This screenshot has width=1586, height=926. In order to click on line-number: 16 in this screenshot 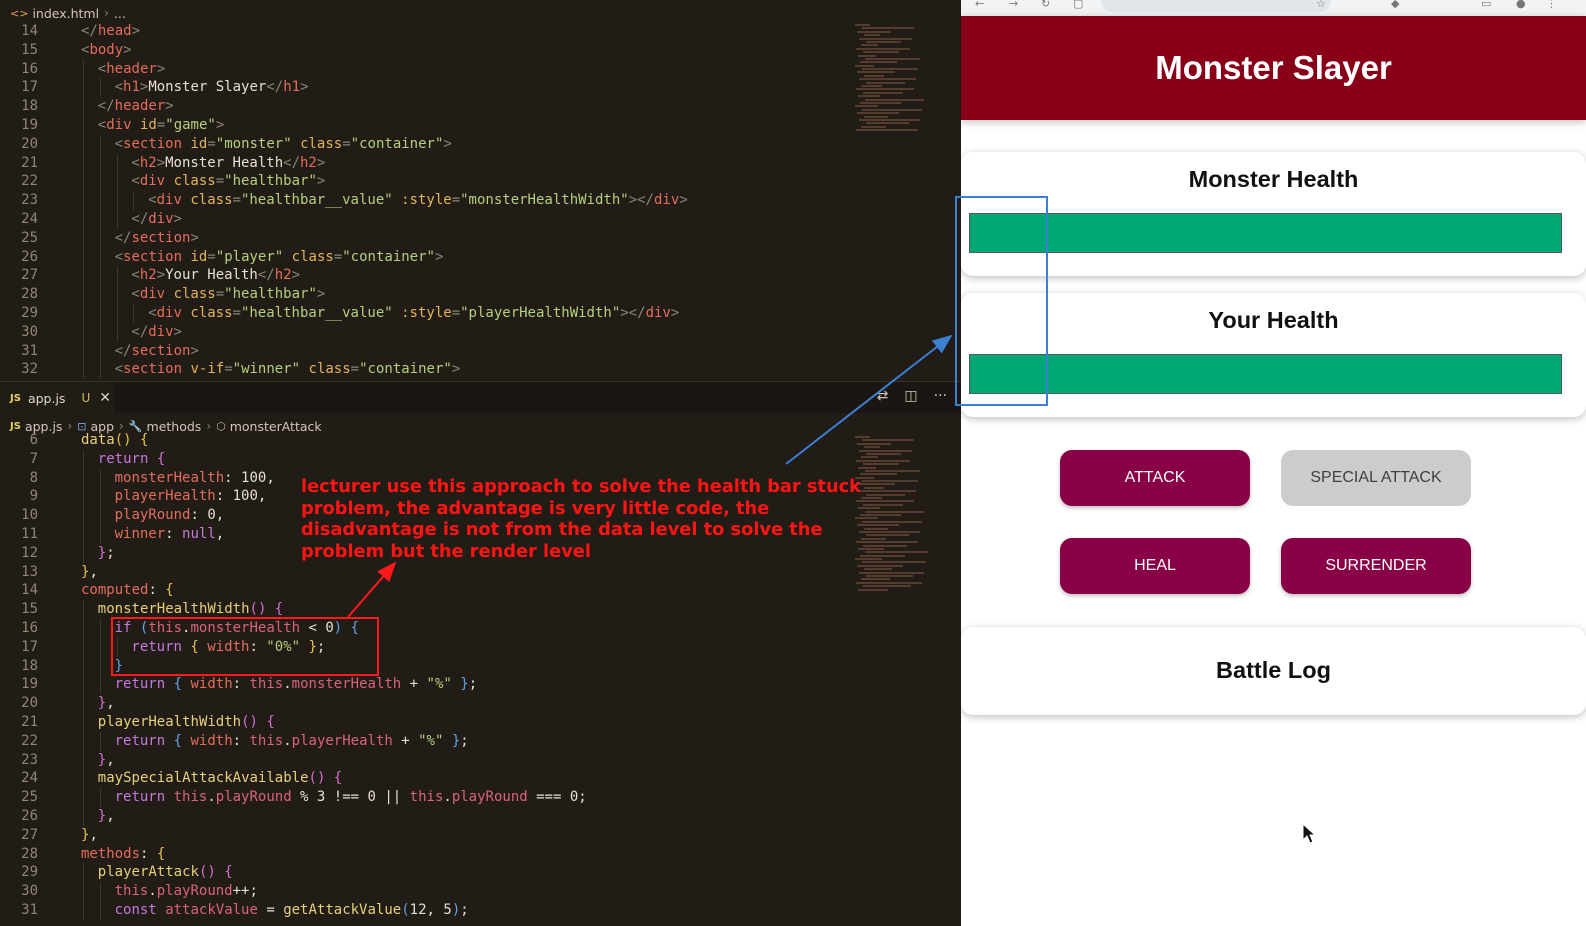, I will do `click(29, 68)`.